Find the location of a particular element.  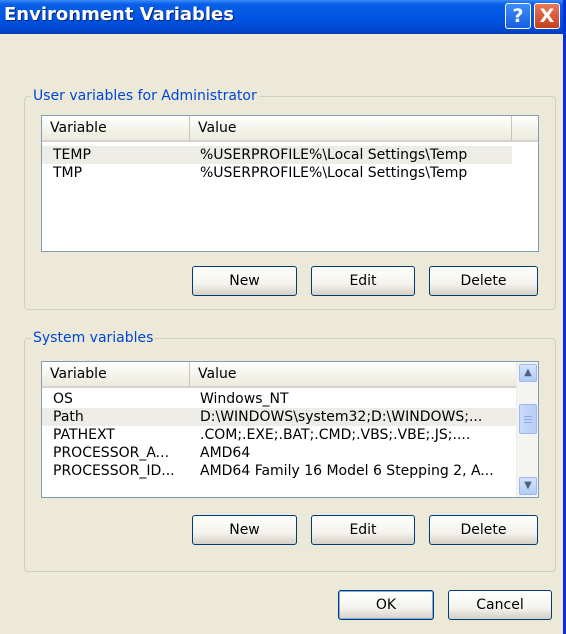

list-item: TEMP %USERPROFILE%\Local Settings\Temp is located at coordinates (277, 155).